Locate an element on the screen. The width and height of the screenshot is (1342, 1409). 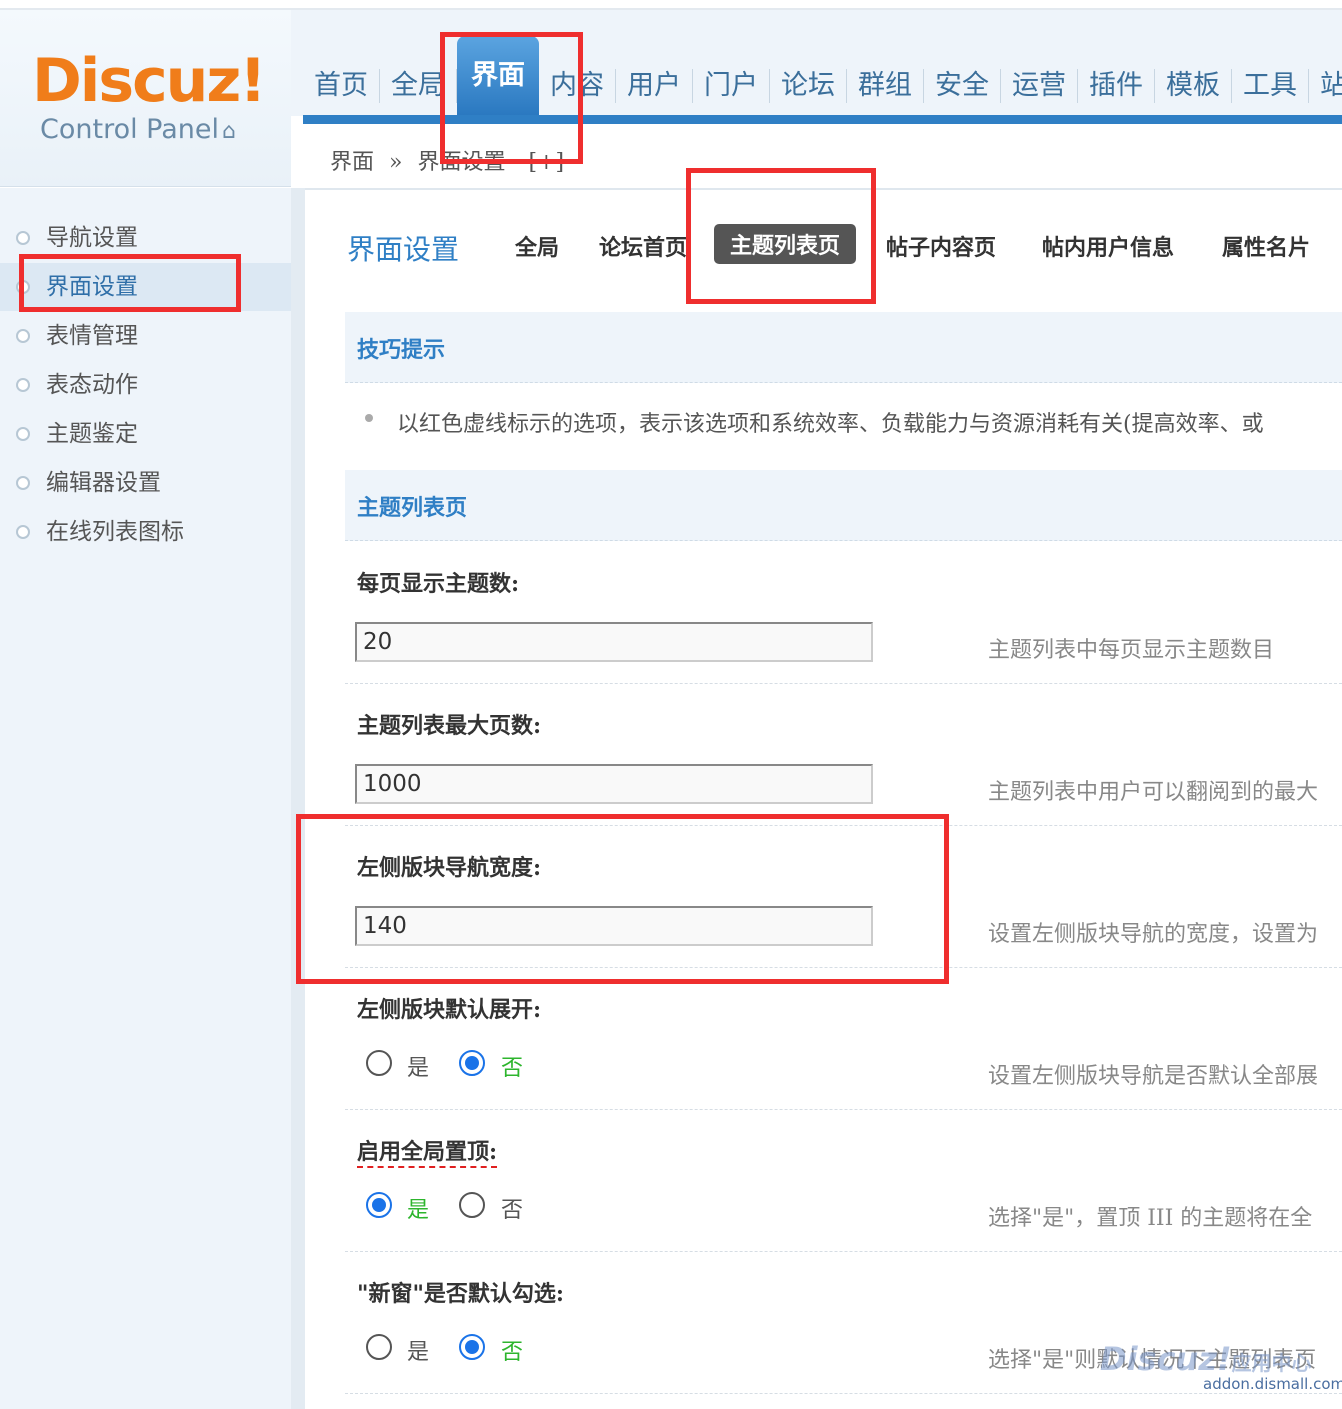
field-description: 设置左侧版块导航的宽度，设置为 is located at coordinates (1153, 934).